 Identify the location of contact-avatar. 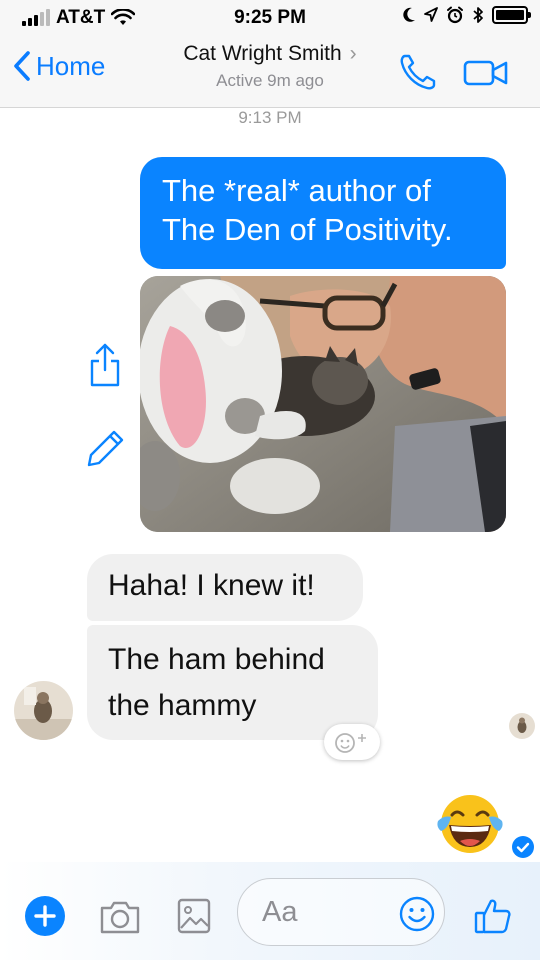
(43, 710).